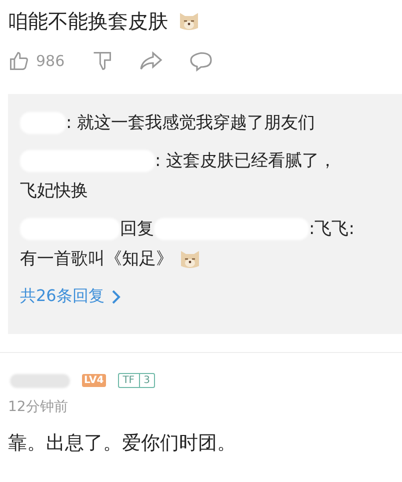  What do you see at coordinates (245, 161) in the screenshot?
I see `reply-text: : 这套皮肤已经看腻了，` at bounding box center [245, 161].